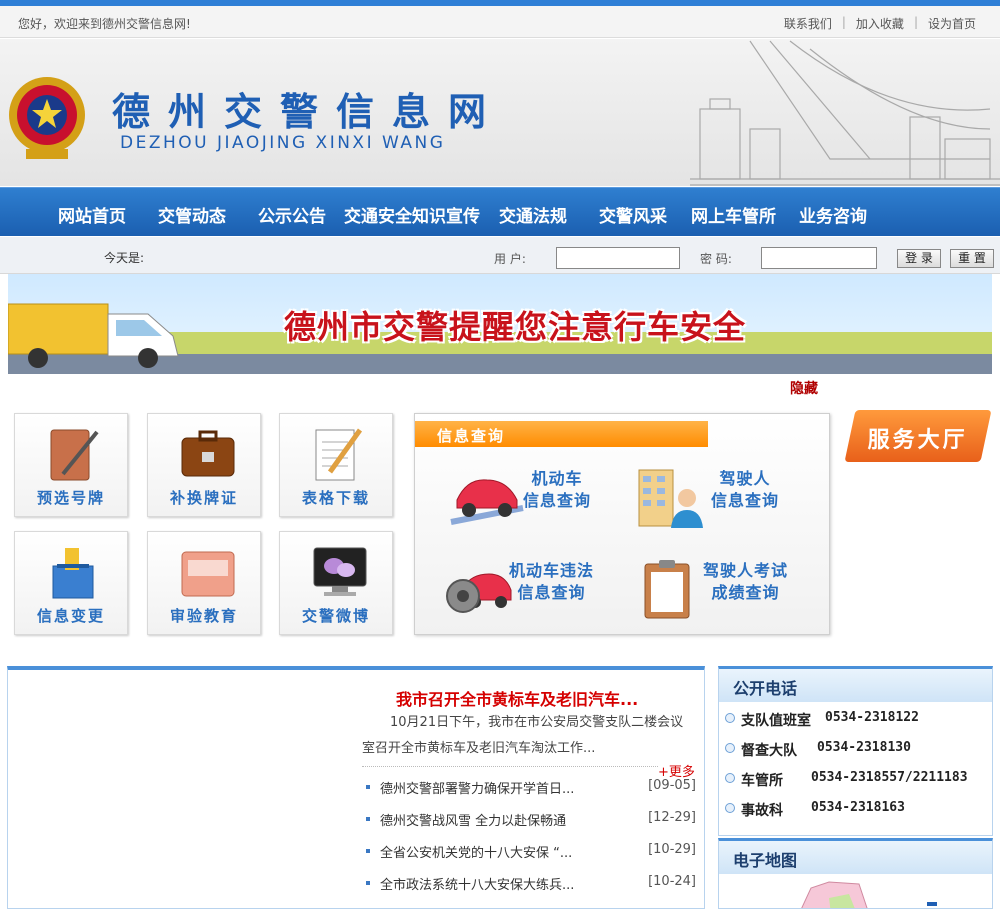 The width and height of the screenshot is (1000, 909). What do you see at coordinates (557, 490) in the screenshot?
I see `vehicle-info-query-link: 机动车 信息查询` at bounding box center [557, 490].